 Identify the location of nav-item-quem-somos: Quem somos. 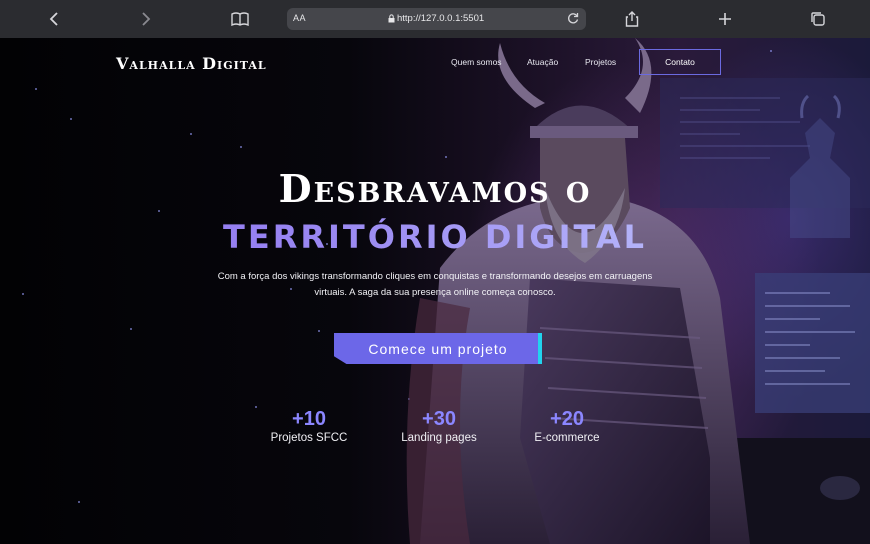
(476, 62).